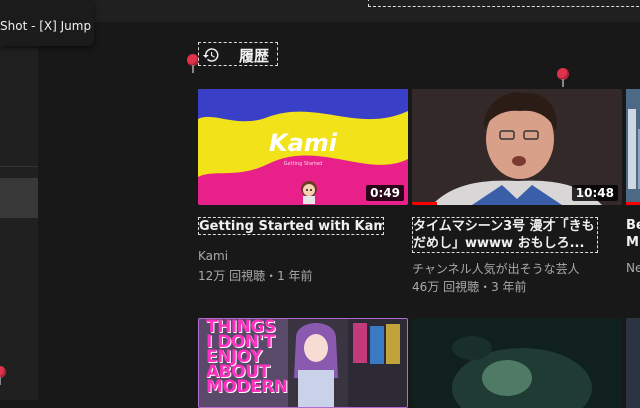 The height and width of the screenshot is (408, 640). Describe the element at coordinates (255, 276) in the screenshot. I see `video-meta: 12万 回視聴・1 年前` at that location.